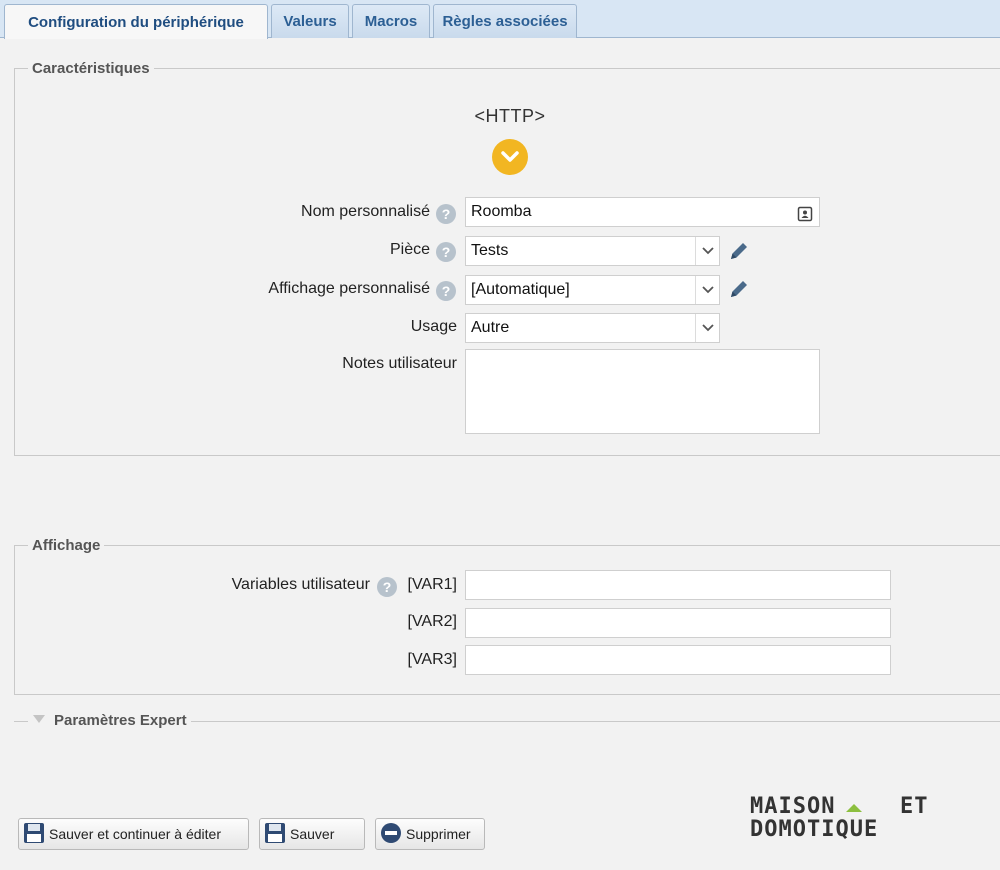 The image size is (1000, 870). Describe the element at coordinates (914, 806) in the screenshot. I see `svg-text: ET` at that location.